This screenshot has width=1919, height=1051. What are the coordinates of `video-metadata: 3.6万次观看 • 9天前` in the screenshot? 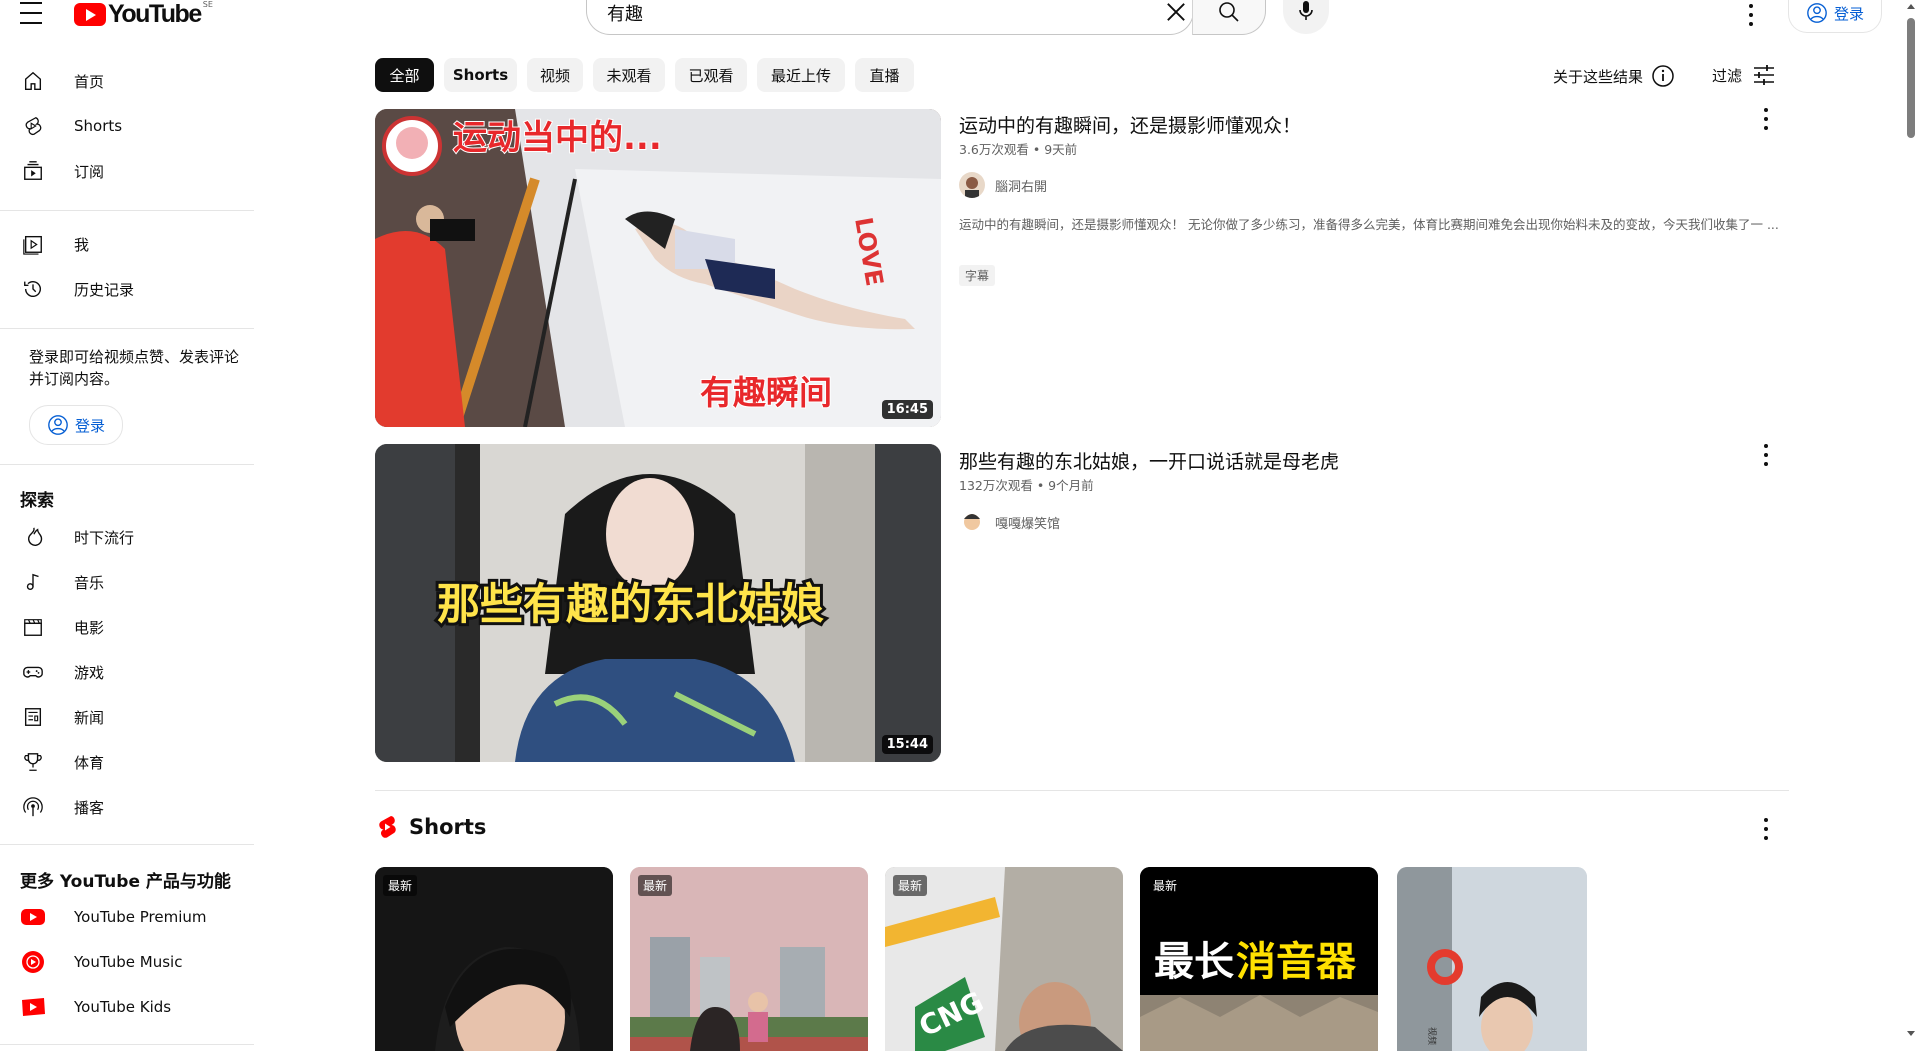 It's located at (1018, 149).